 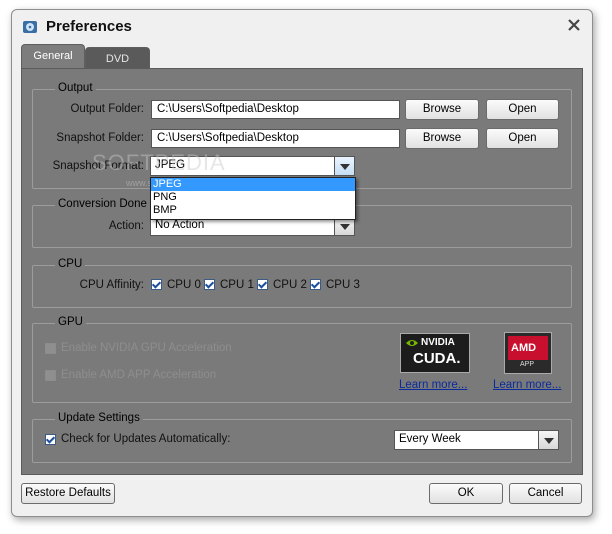 I want to click on cpu2-label: CPU 2, so click(x=290, y=285).